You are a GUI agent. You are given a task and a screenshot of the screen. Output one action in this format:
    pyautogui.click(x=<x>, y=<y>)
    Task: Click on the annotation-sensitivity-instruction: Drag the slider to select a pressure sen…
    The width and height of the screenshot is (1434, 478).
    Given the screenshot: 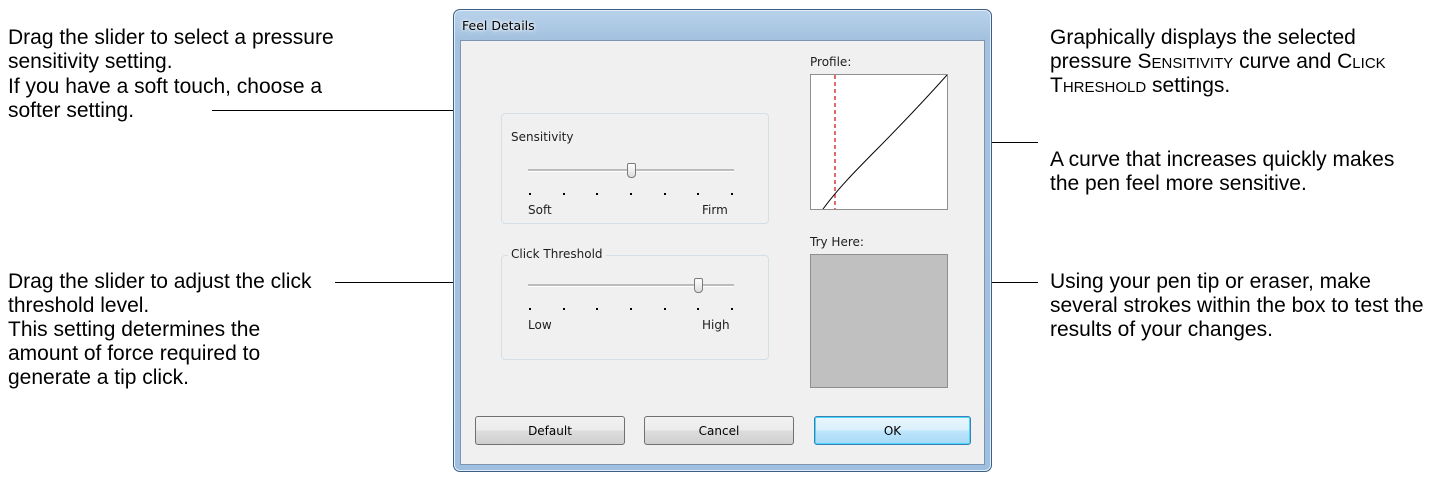 What is the action you would take?
    pyautogui.click(x=171, y=49)
    